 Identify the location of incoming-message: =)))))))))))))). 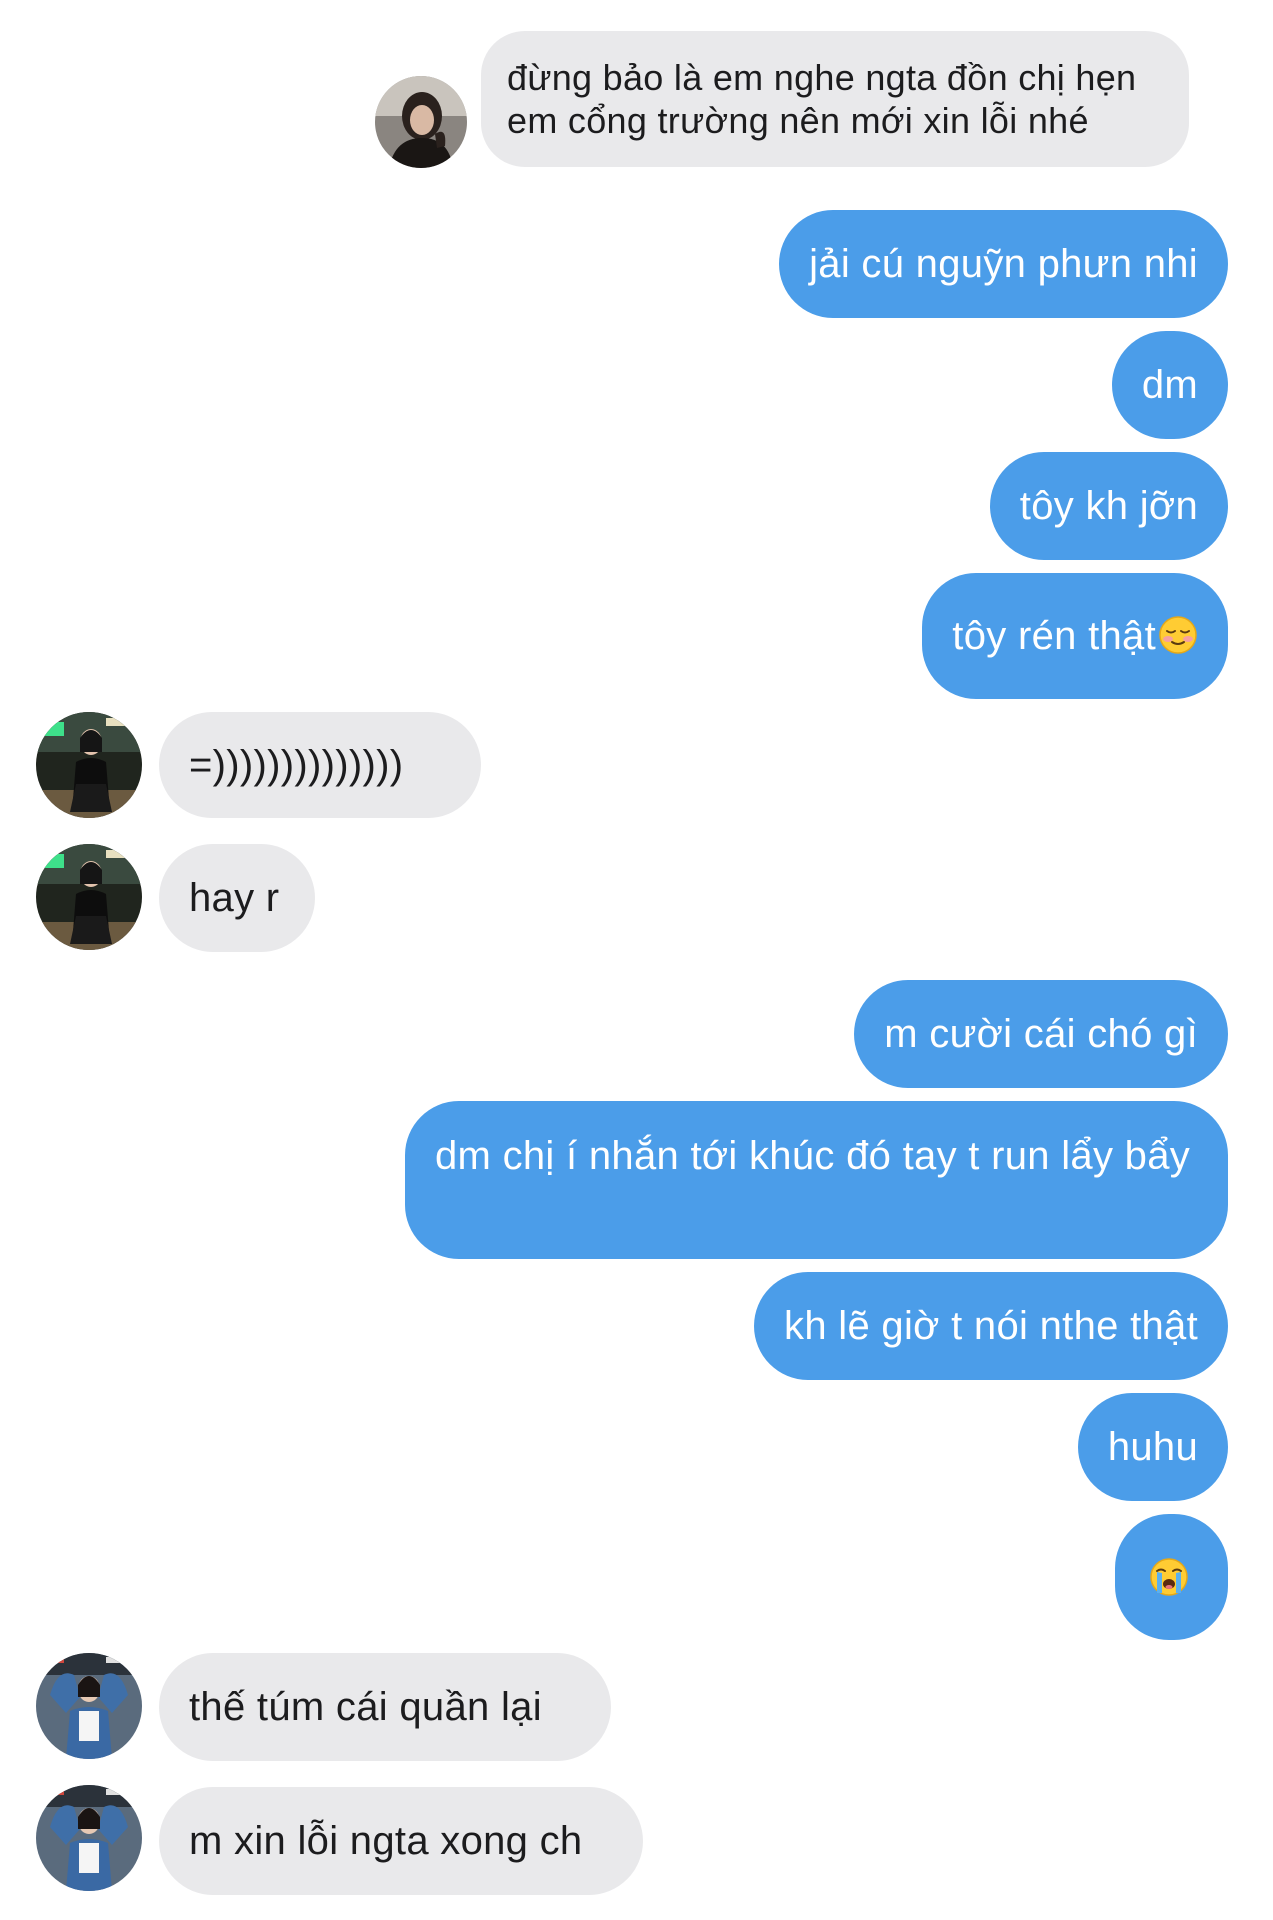
(320, 765).